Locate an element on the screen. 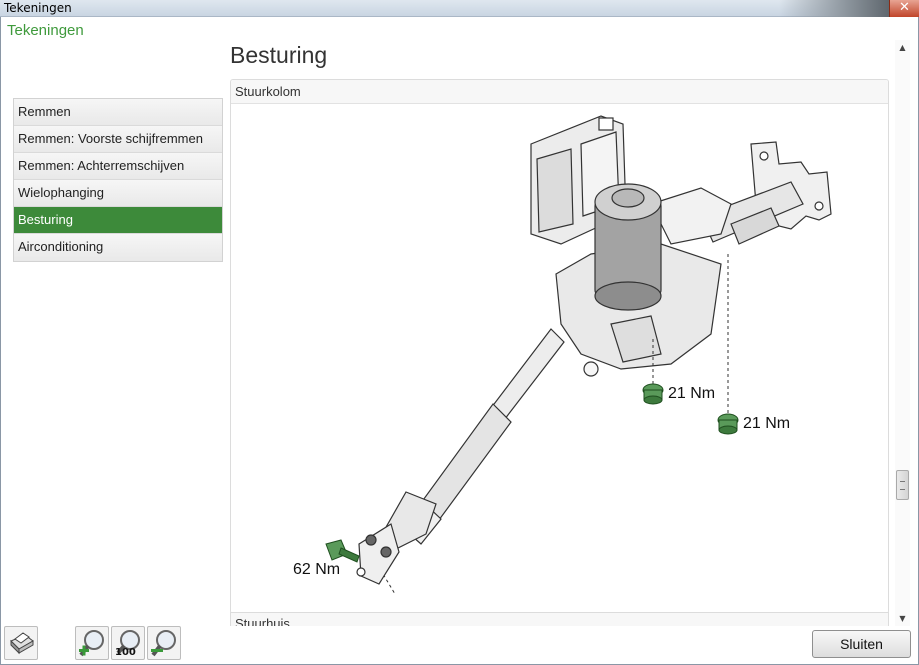 Image resolution: width=919 pixels, height=665 pixels. zoom-reset-label: 100 is located at coordinates (125, 652).